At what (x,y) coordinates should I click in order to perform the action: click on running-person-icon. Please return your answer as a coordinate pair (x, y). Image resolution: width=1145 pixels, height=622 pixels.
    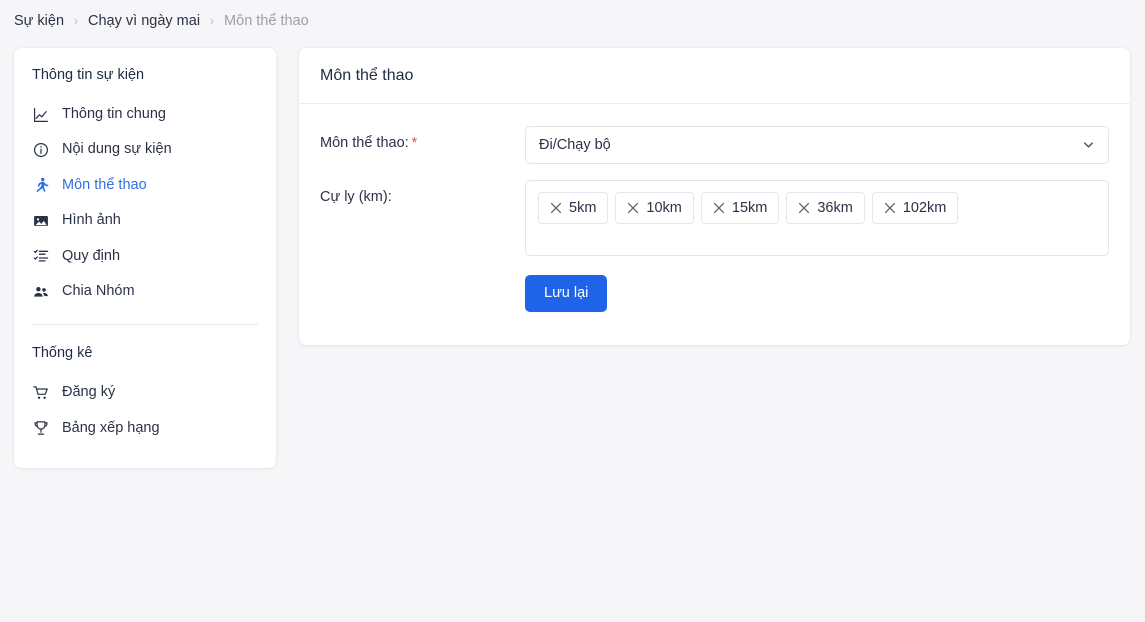
    Looking at the image, I should click on (40, 185).